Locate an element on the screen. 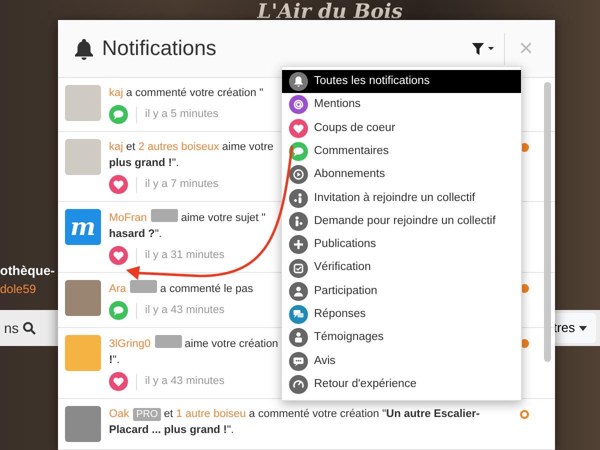  notification-text: hasard ?". is located at coordinates (135, 234).